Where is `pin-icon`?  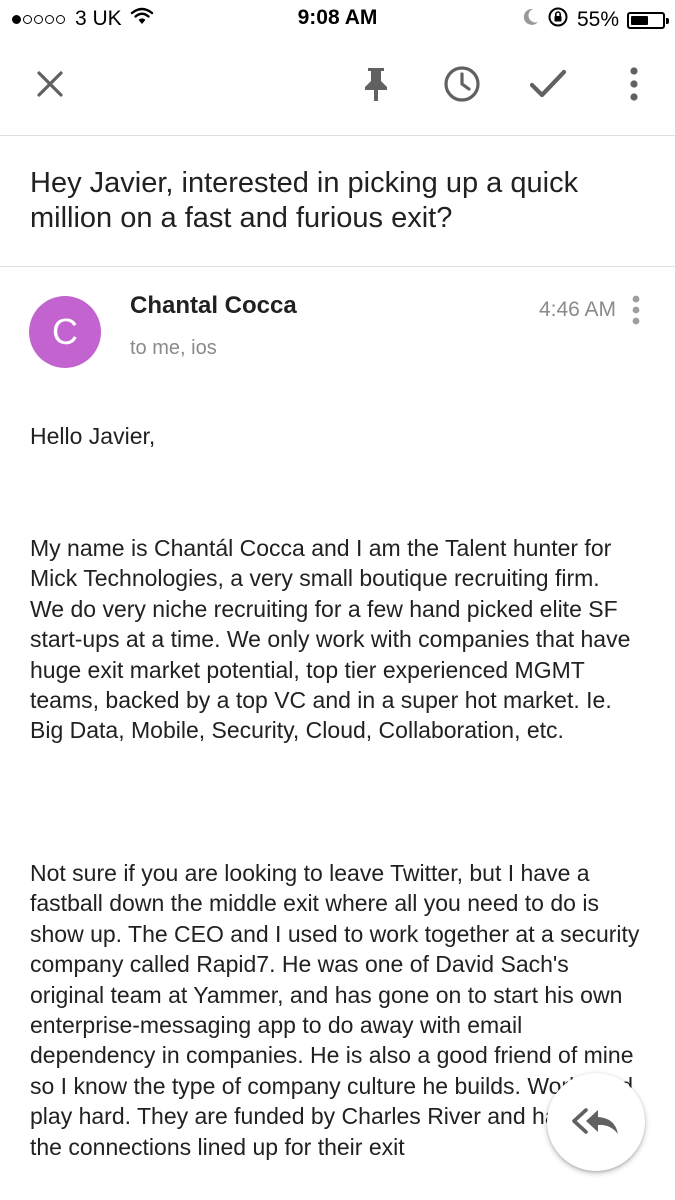 pin-icon is located at coordinates (376, 84).